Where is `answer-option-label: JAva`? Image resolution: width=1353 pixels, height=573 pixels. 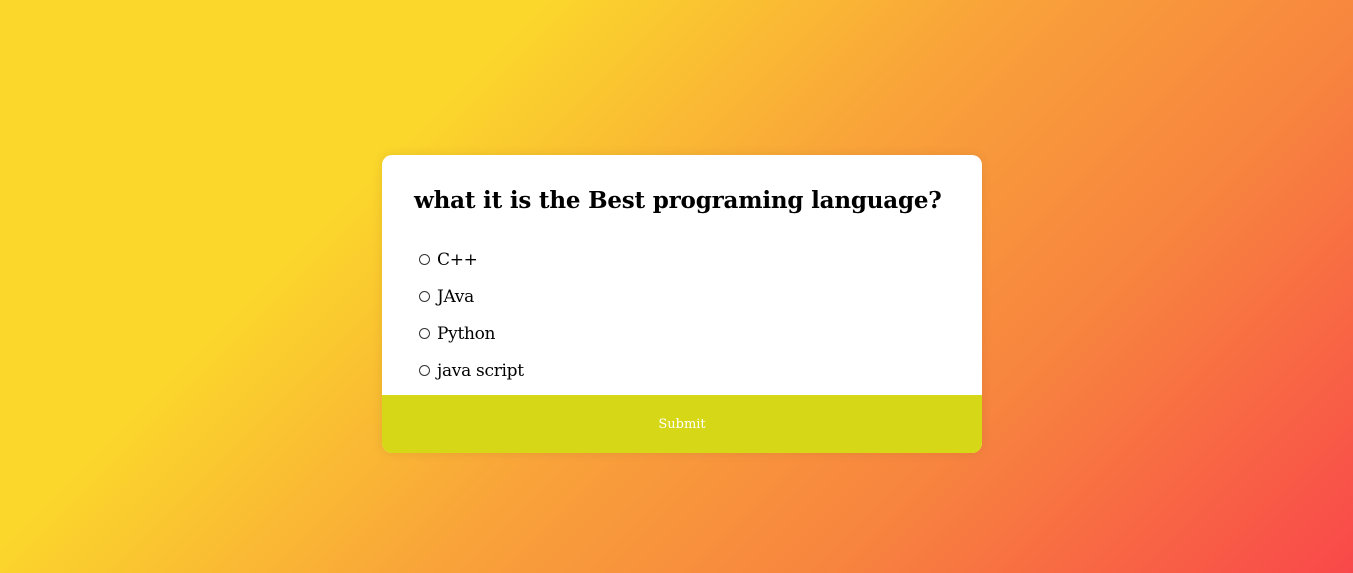
answer-option-label: JAva is located at coordinates (455, 297).